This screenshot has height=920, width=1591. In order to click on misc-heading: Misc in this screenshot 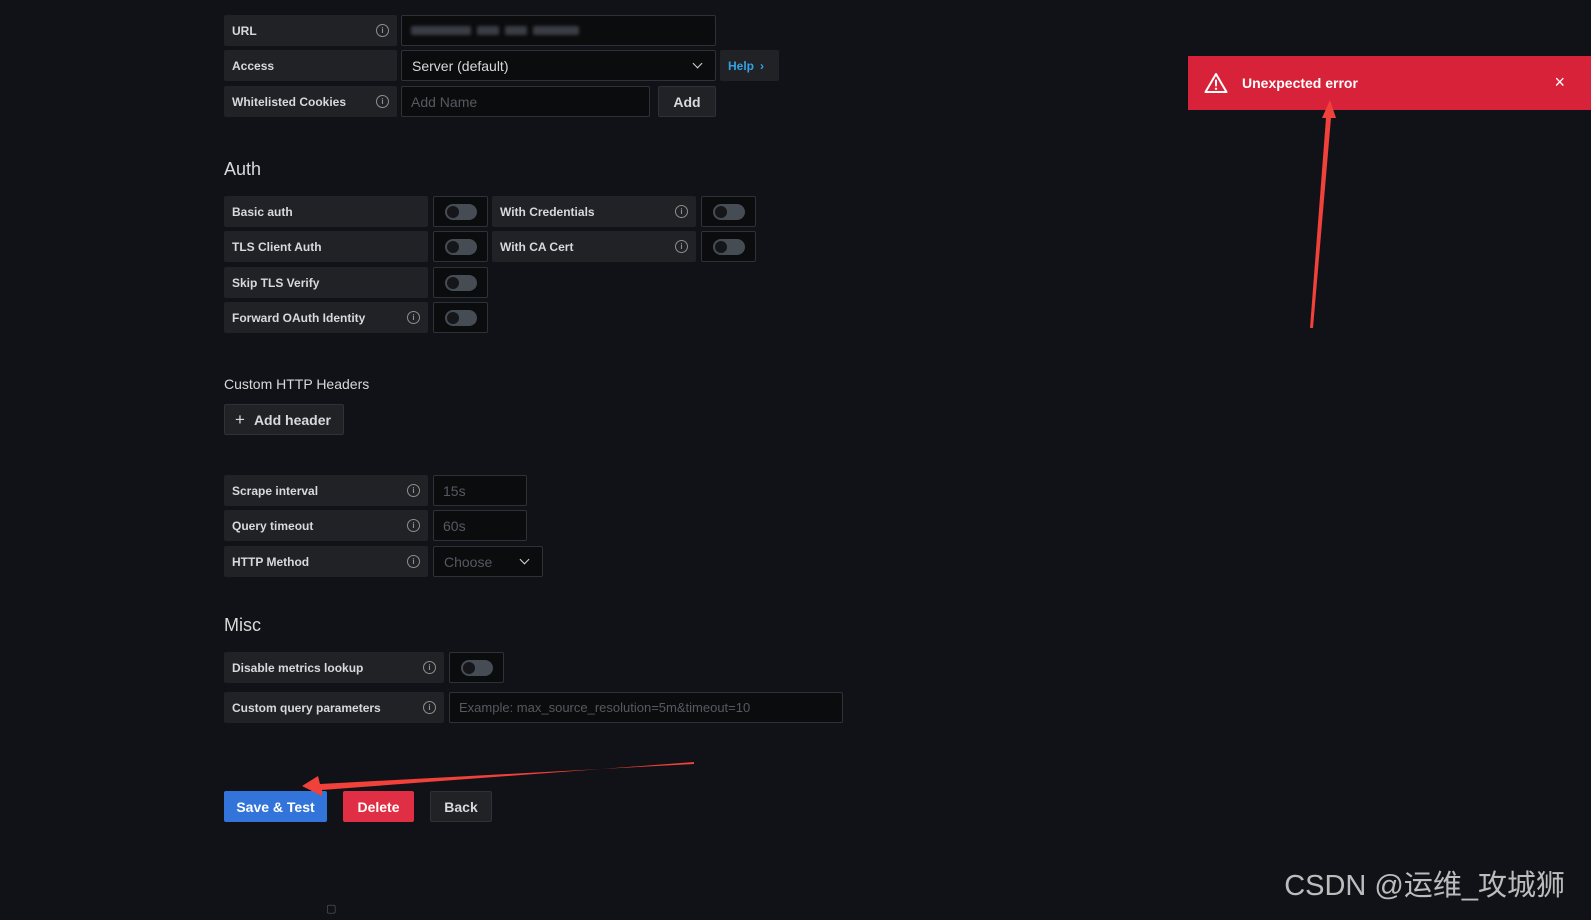, I will do `click(242, 625)`.